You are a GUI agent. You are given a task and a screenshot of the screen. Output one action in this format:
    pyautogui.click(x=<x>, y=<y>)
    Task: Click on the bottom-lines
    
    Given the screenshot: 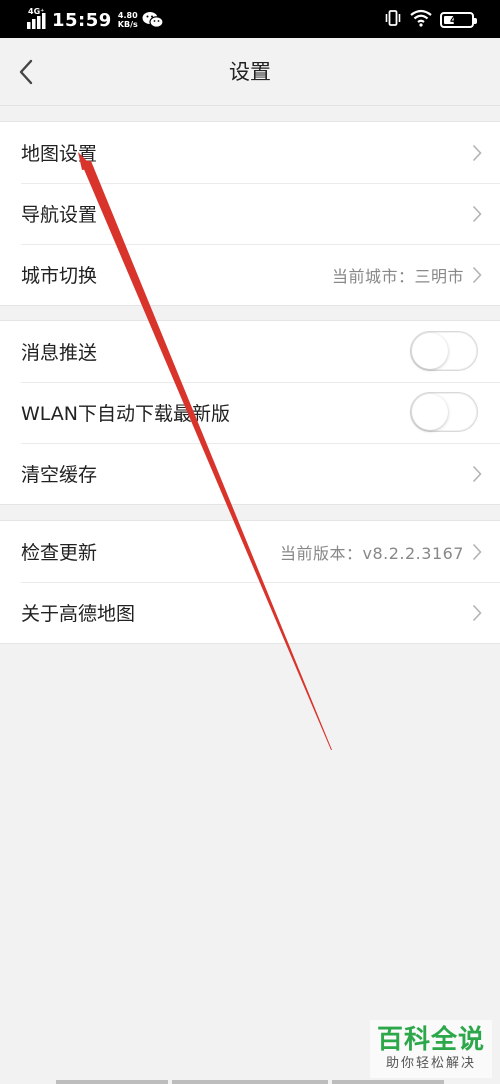 What is the action you would take?
    pyautogui.click(x=250, y=1082)
    